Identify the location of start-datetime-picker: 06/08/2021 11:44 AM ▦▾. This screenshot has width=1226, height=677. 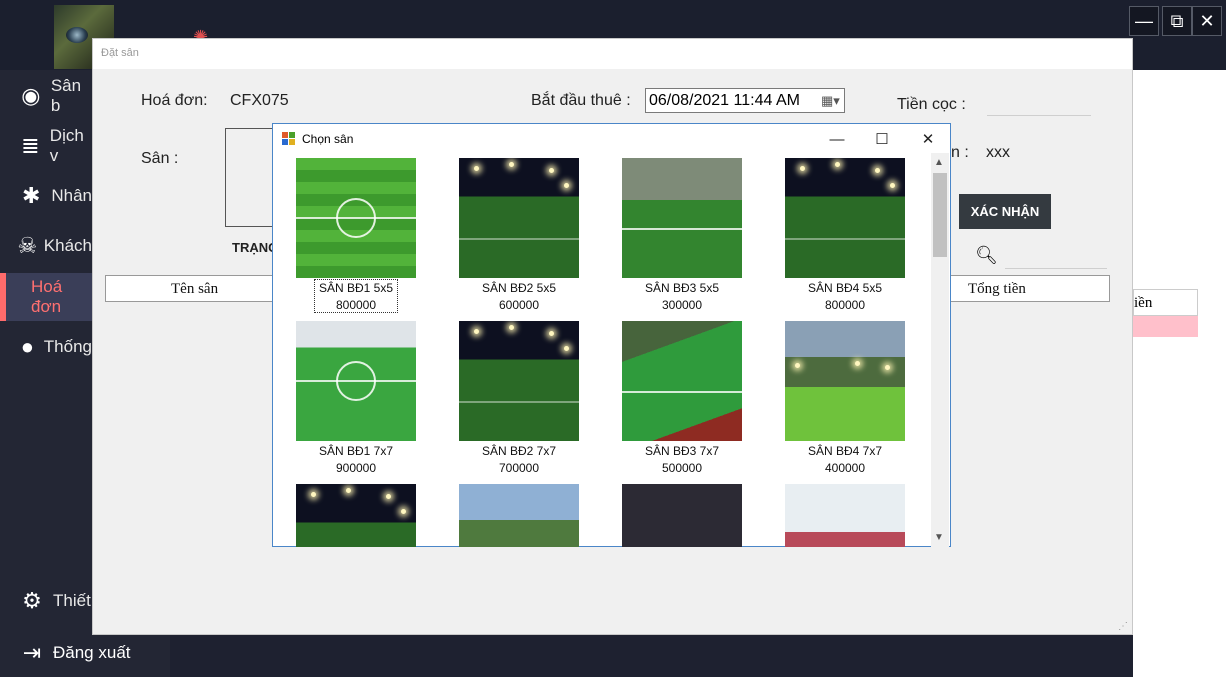
(745, 100).